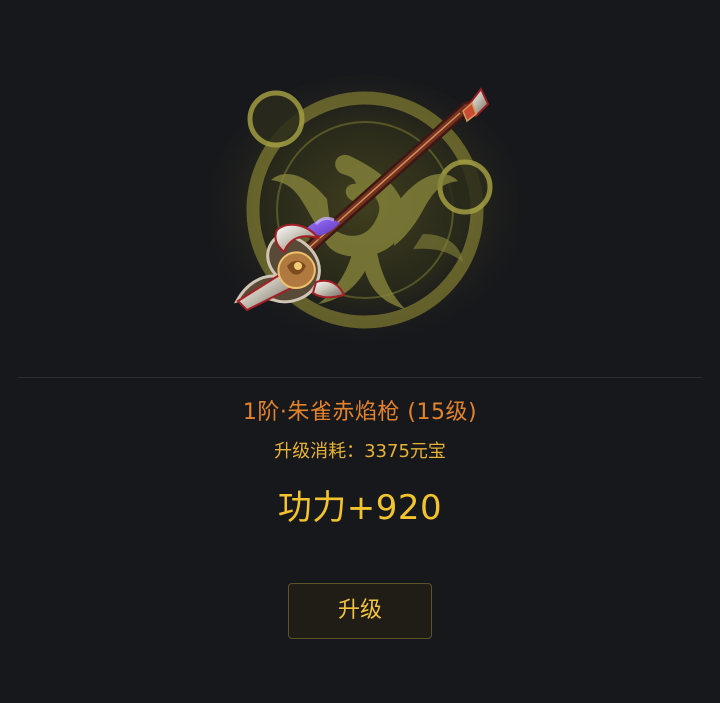  Describe the element at coordinates (360, 611) in the screenshot. I see `upgrade-button: 升级` at that location.